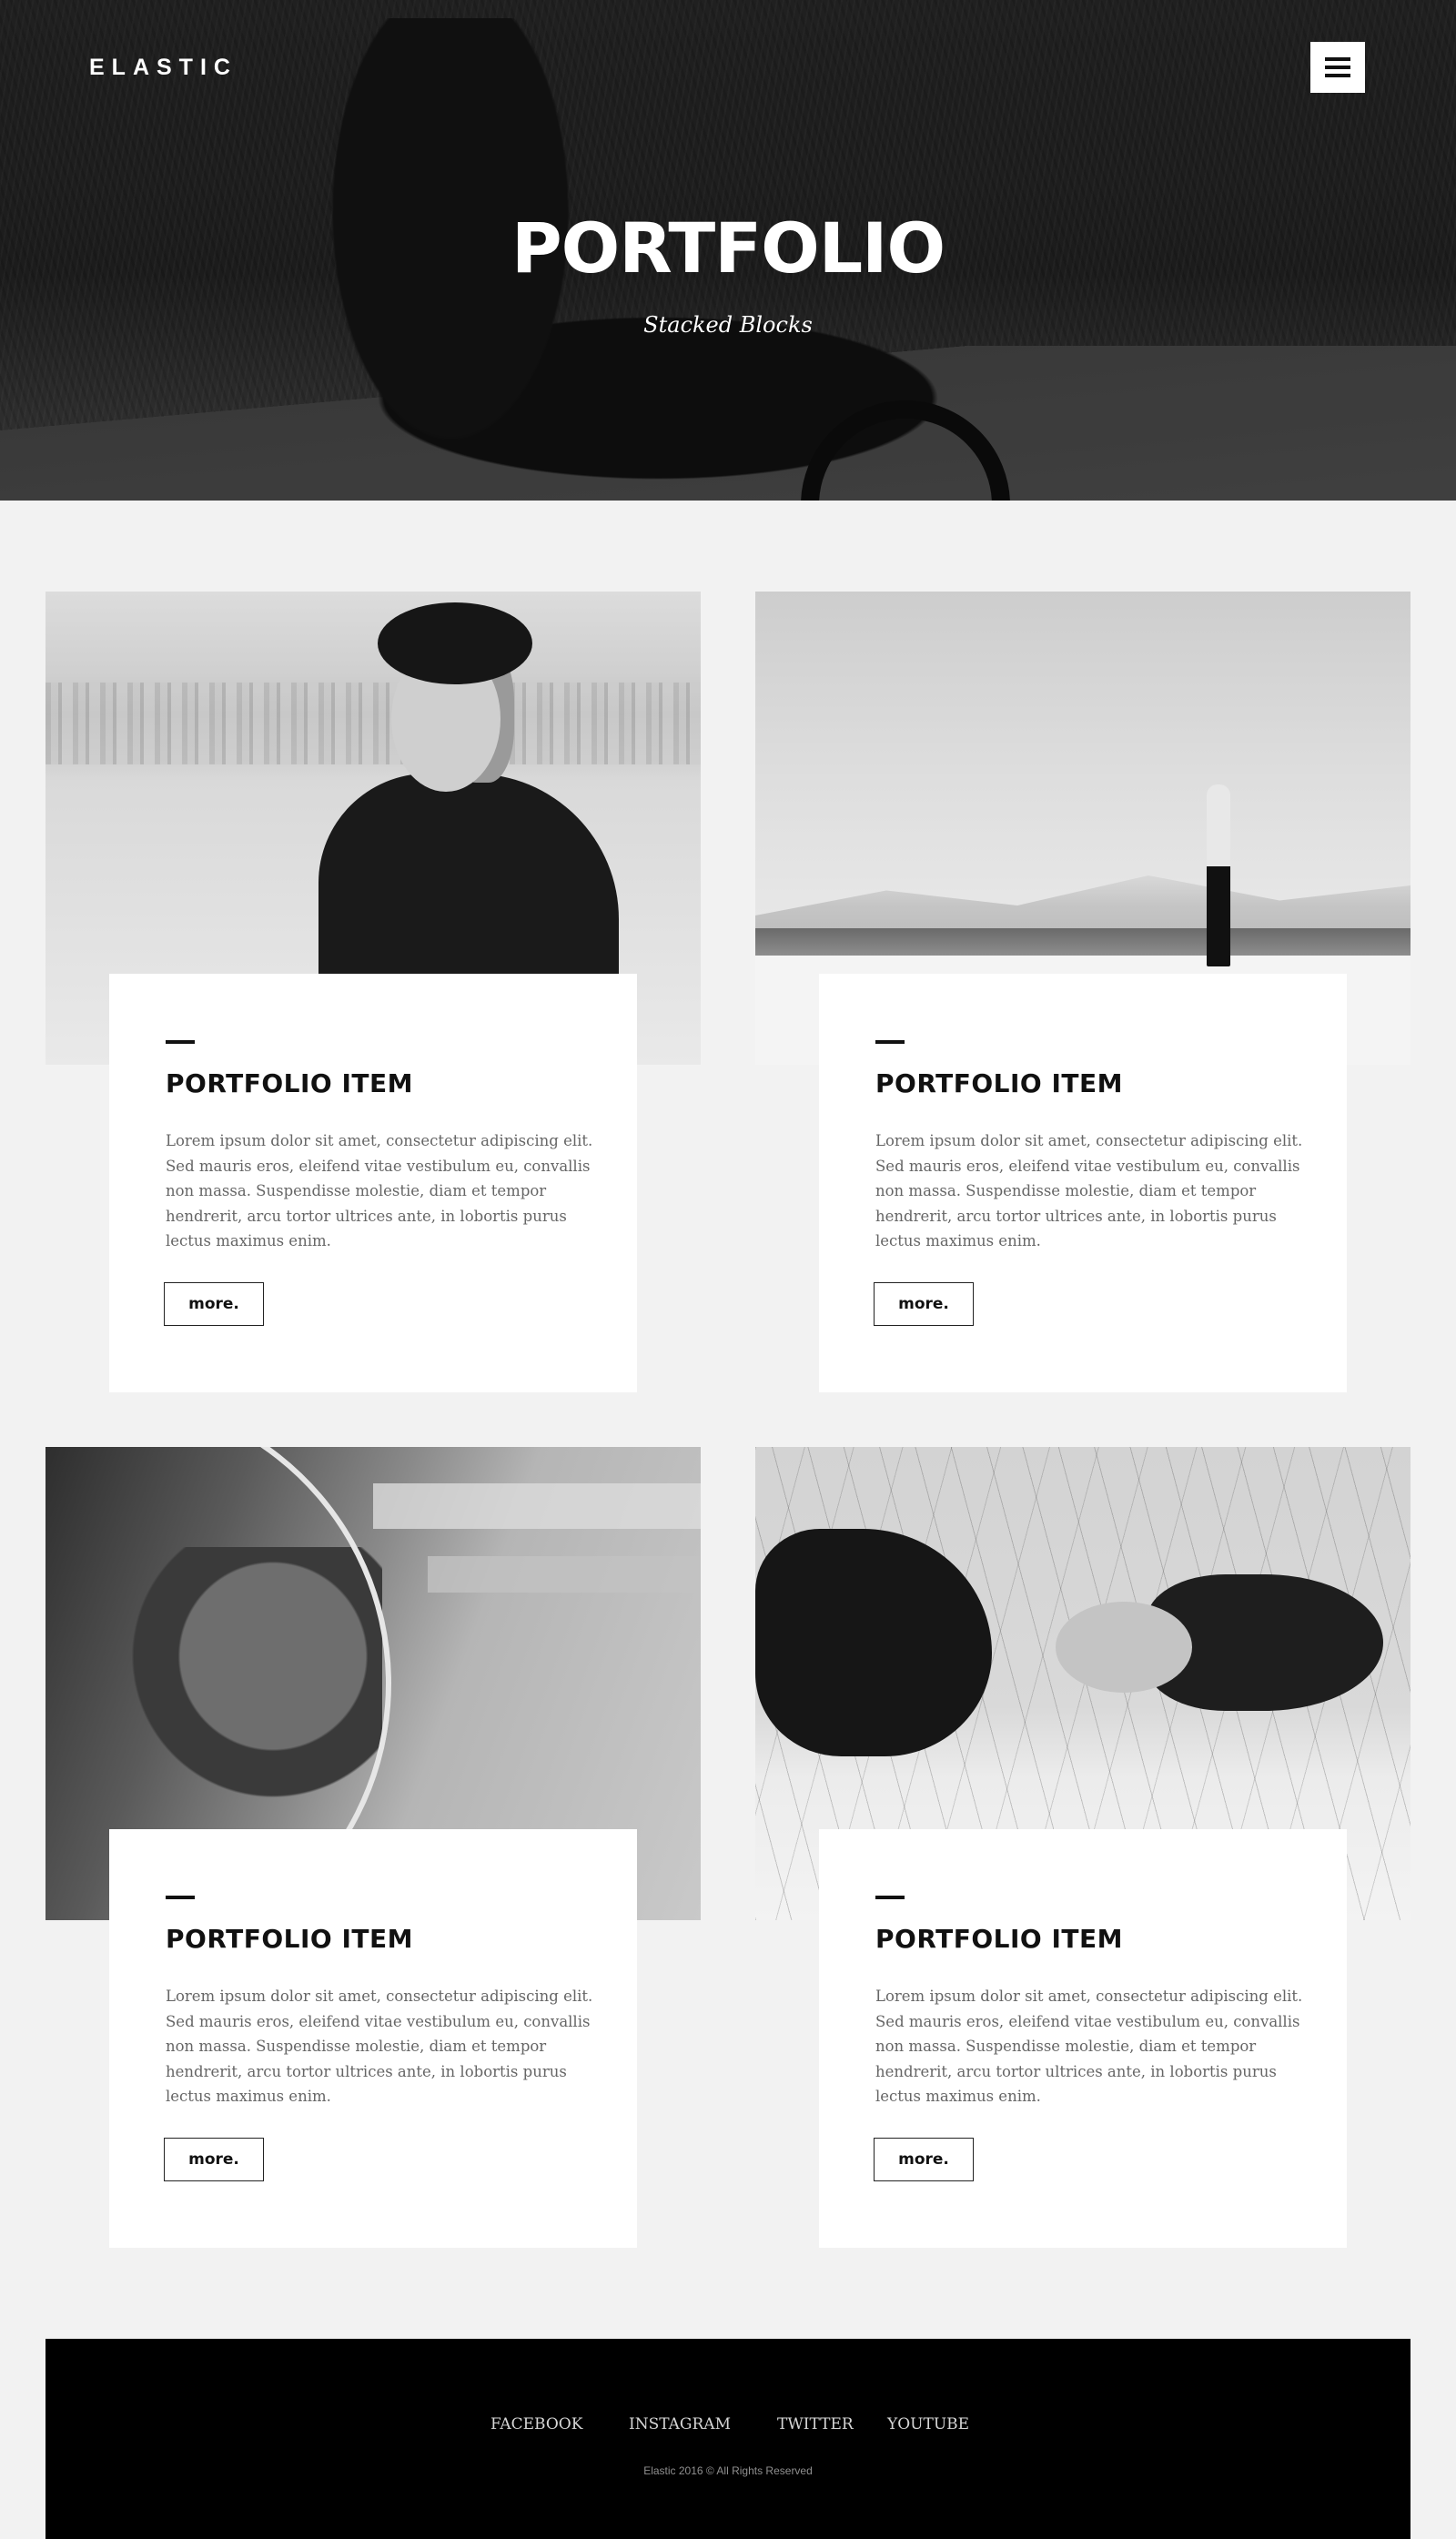 This screenshot has width=1456, height=2539. Describe the element at coordinates (816, 2424) in the screenshot. I see `twitter-link: TWITTER` at that location.